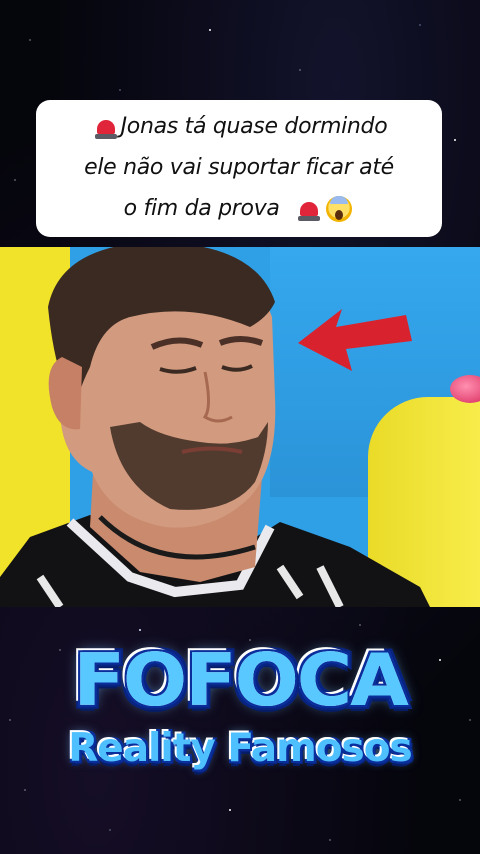  I want to click on caption-text-3: o fim da prova, so click(201, 208).